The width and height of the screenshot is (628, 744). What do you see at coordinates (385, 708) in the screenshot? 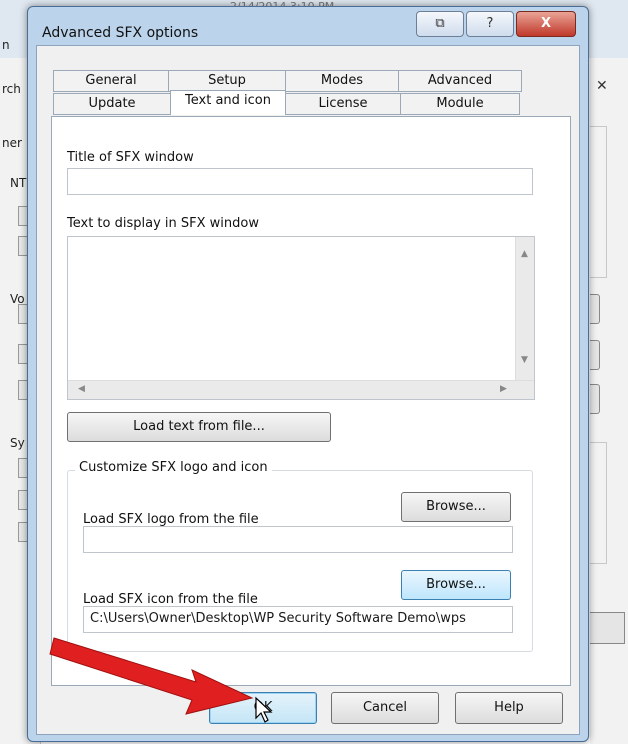
I see `cancel-button: Cancel` at bounding box center [385, 708].